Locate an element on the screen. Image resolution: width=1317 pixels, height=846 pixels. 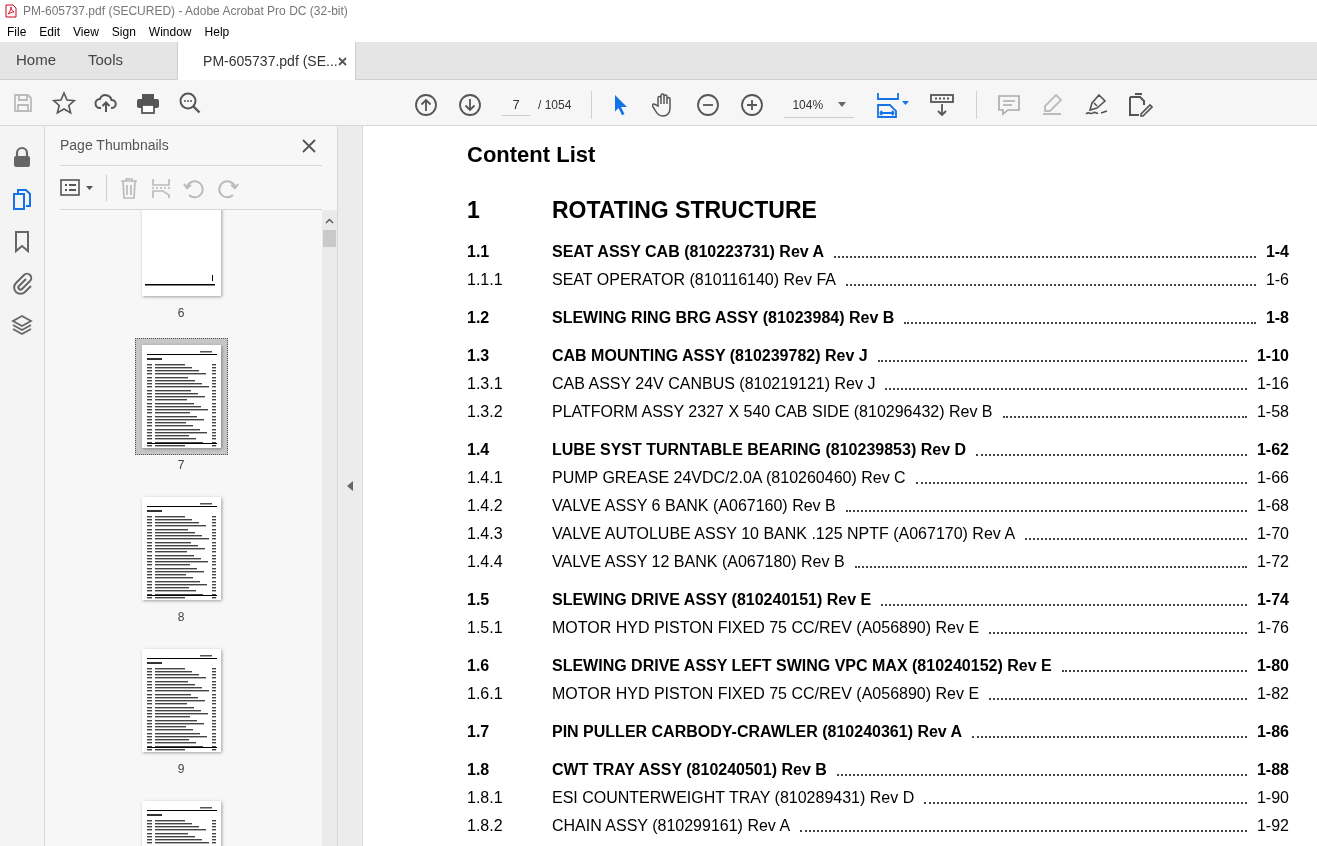
page-reference: 1-70 is located at coordinates (1272, 533).